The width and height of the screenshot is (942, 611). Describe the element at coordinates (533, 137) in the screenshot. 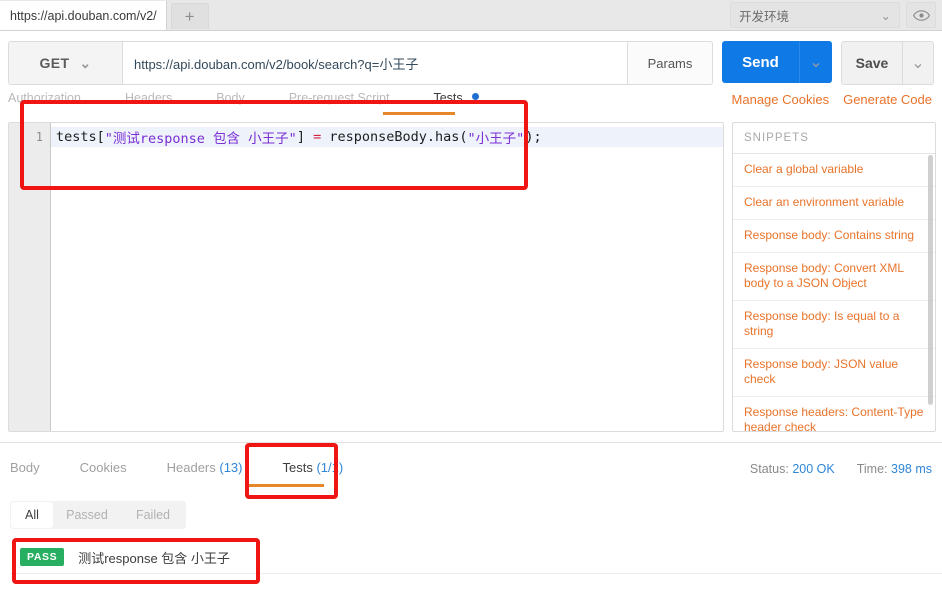

I see `code-token-tail: );` at that location.